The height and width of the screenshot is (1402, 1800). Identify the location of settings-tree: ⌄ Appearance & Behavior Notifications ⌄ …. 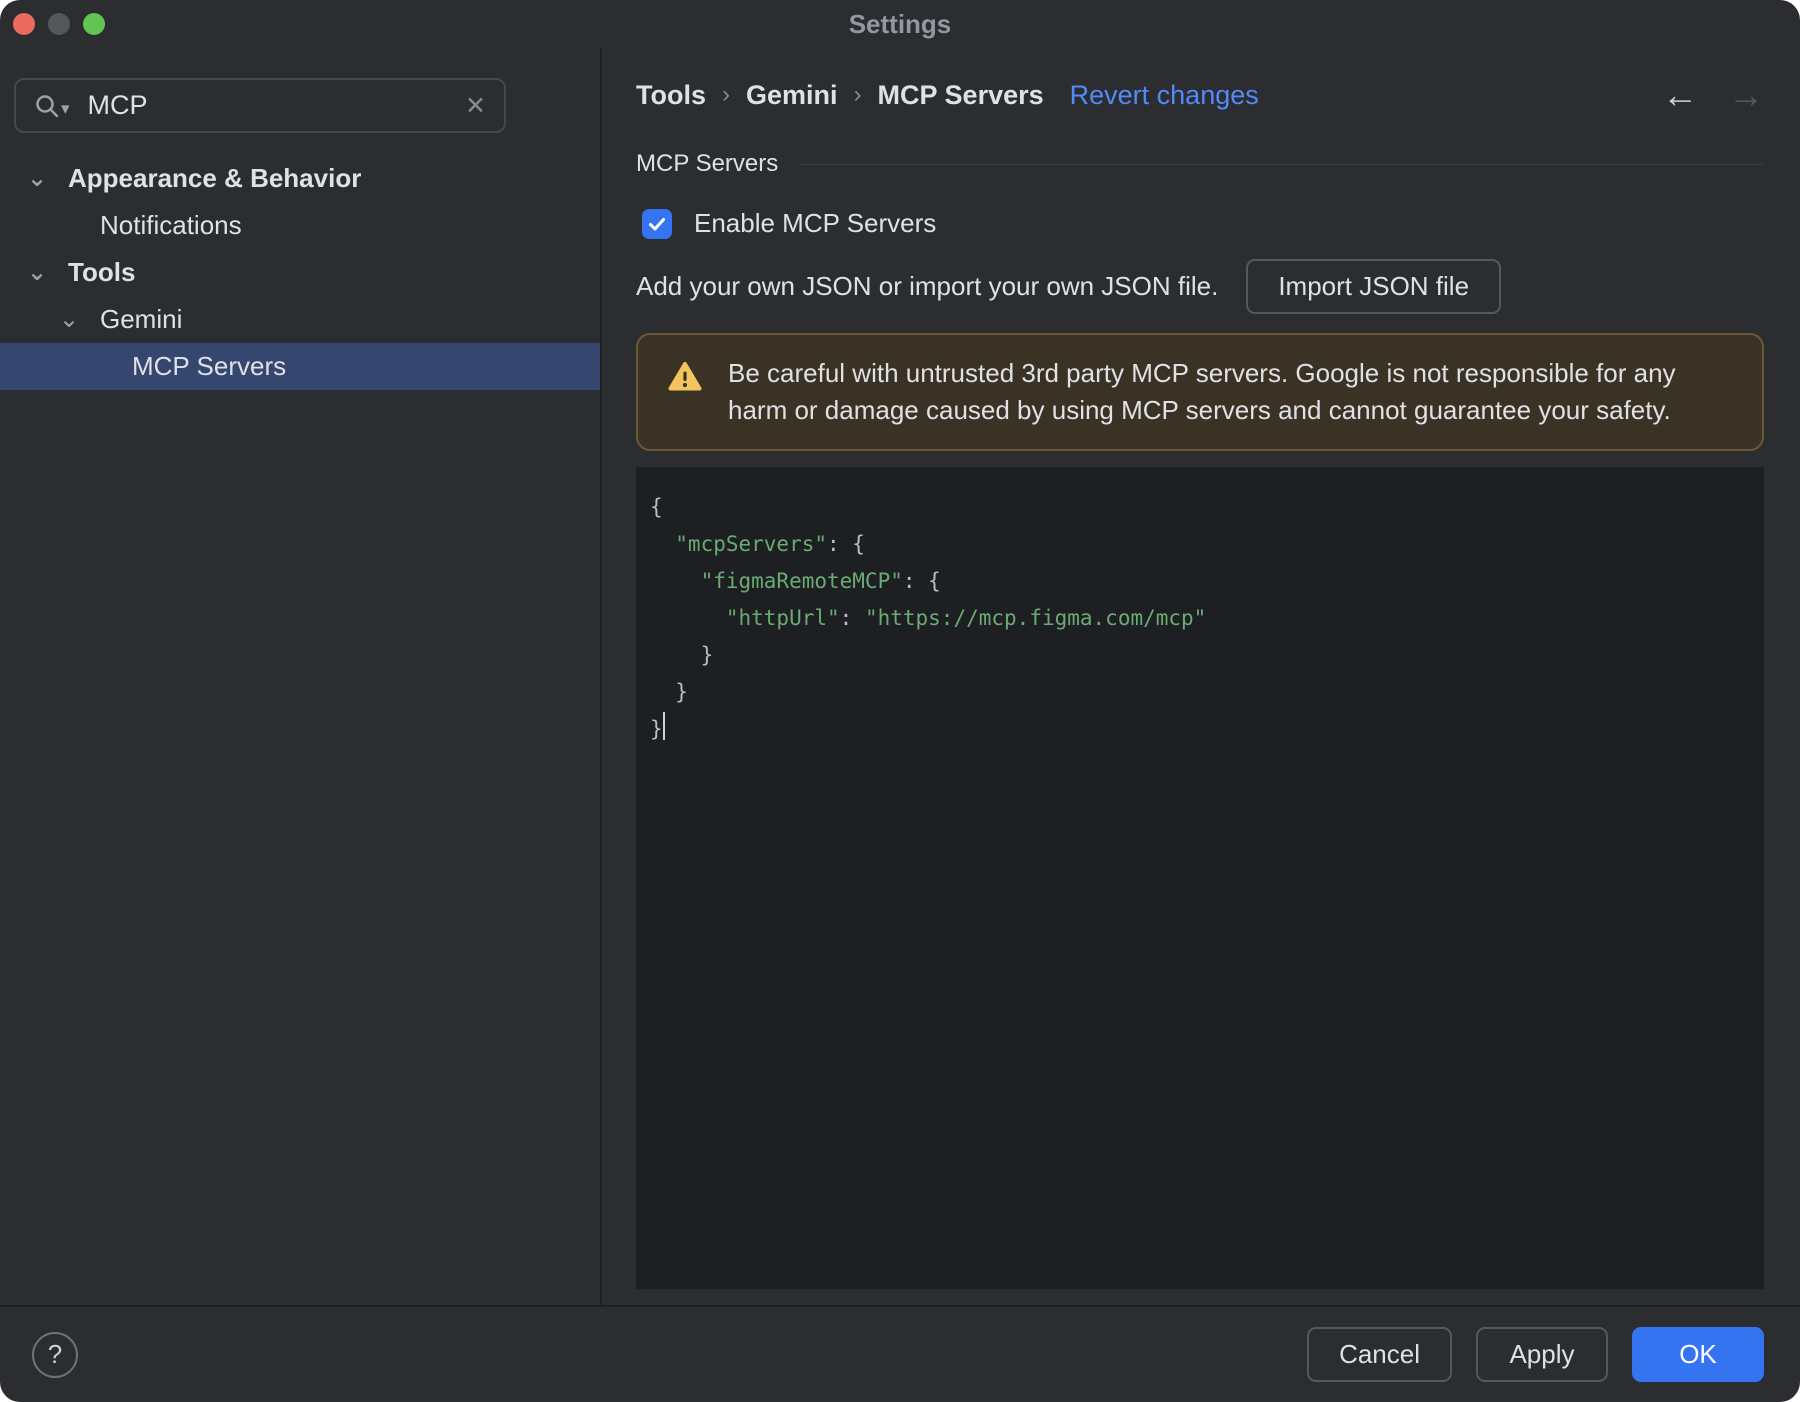
(300, 272).